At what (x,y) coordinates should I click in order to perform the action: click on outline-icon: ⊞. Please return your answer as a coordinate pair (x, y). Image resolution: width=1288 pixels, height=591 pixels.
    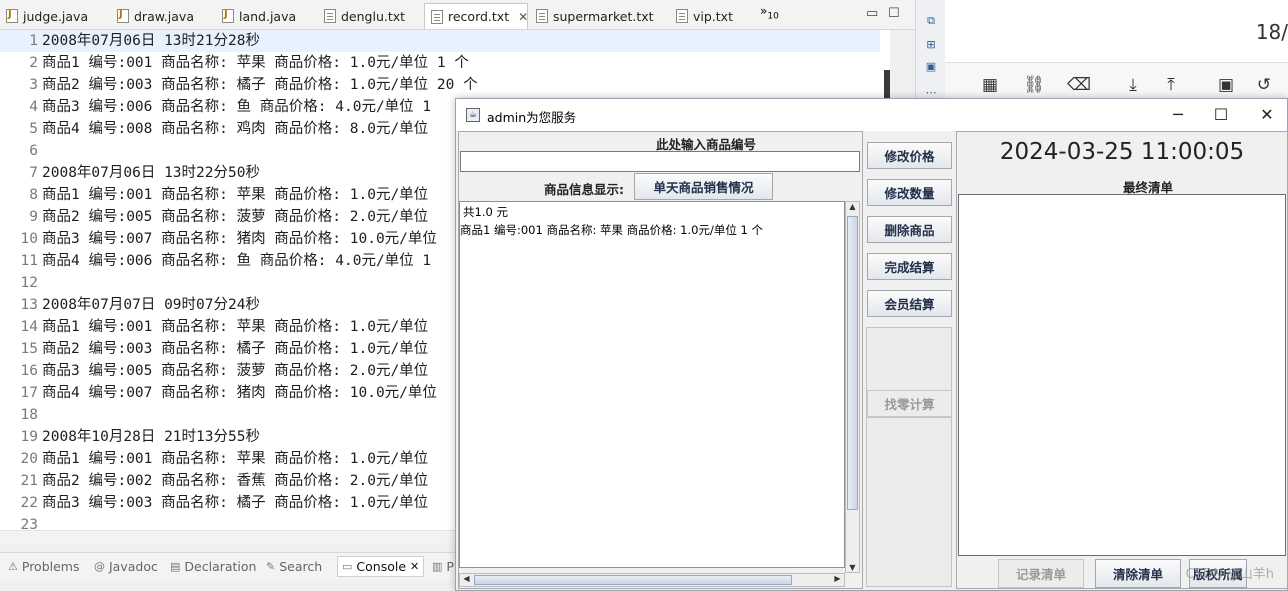
    Looking at the image, I should click on (931, 45).